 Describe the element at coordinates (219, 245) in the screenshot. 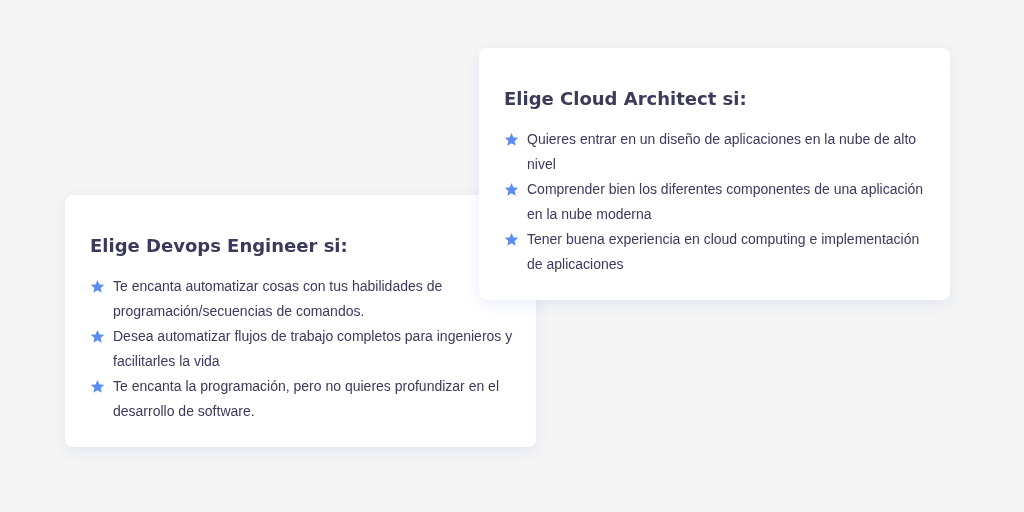

I see `card-title: Elige Devops Engineer si:` at that location.